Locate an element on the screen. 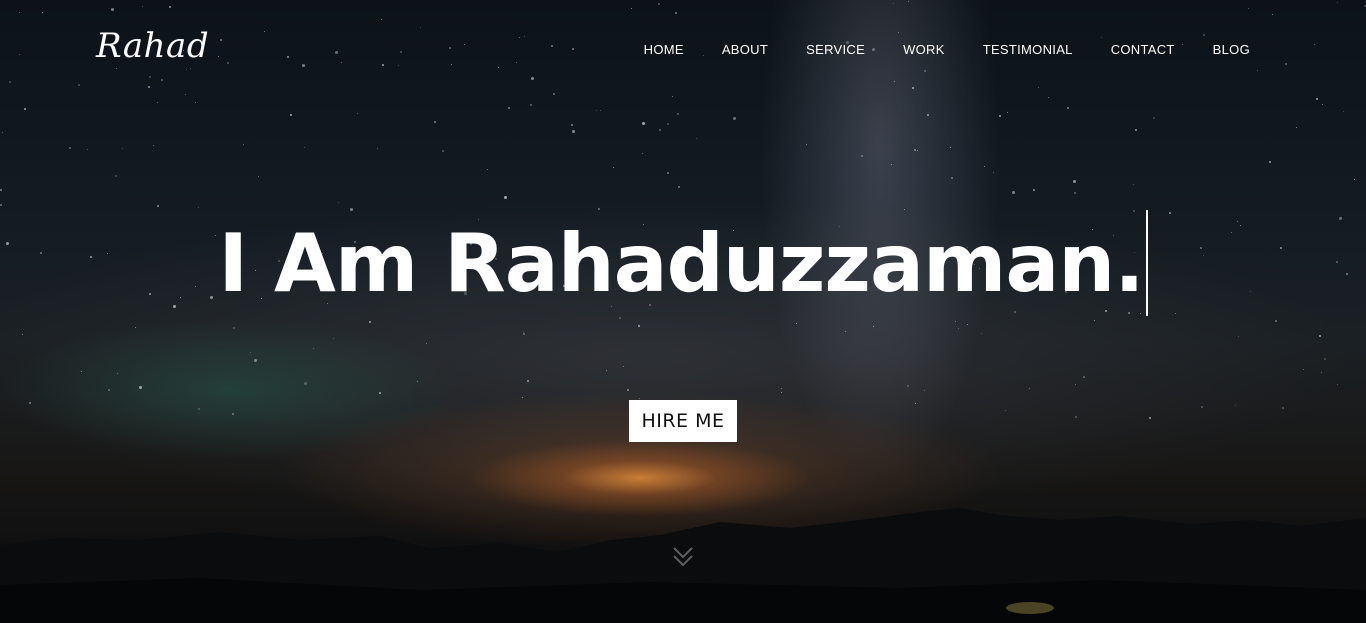 Image resolution: width=1366 pixels, height=623 pixels. hero-headline: I Am Rahaduzzaman. is located at coordinates (683, 264).